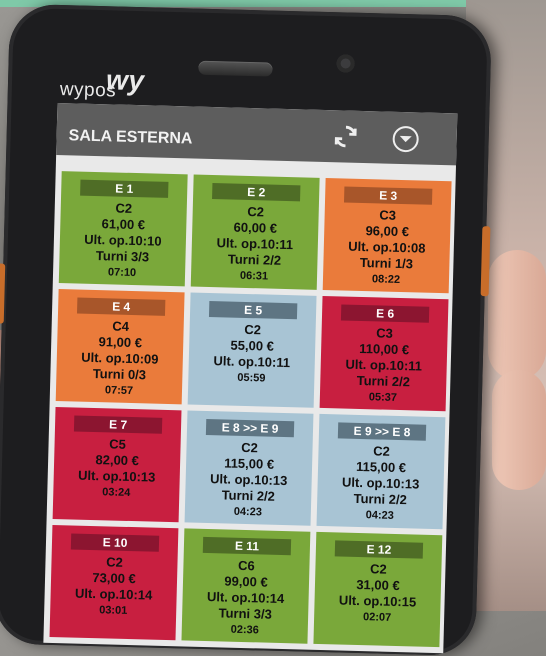  Describe the element at coordinates (345, 63) in the screenshot. I see `front-camera` at that location.